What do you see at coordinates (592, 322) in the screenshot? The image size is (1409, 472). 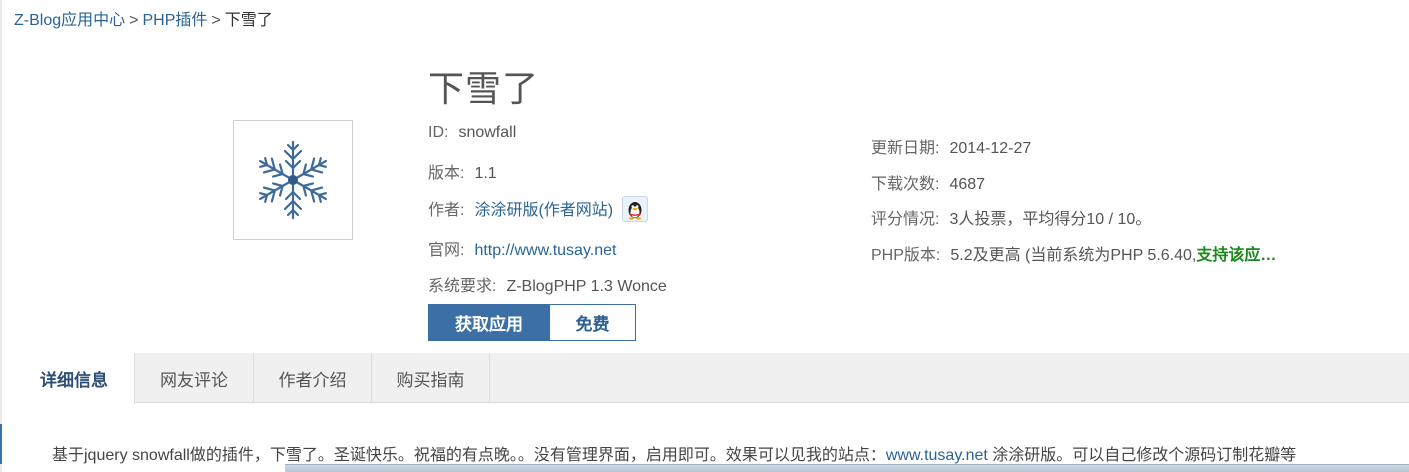 I see `price-free-button: 免费` at bounding box center [592, 322].